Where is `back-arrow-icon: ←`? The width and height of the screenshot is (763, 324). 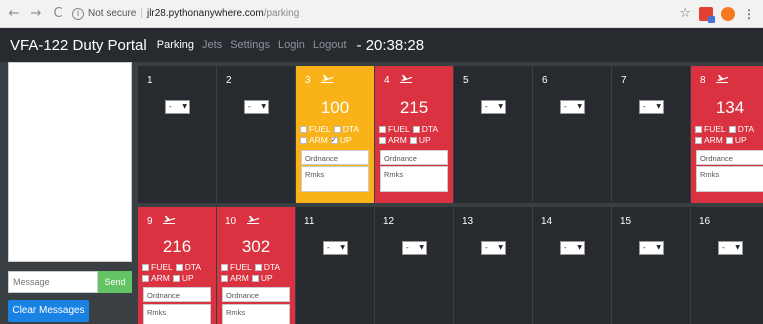 back-arrow-icon: ← is located at coordinates (14, 14).